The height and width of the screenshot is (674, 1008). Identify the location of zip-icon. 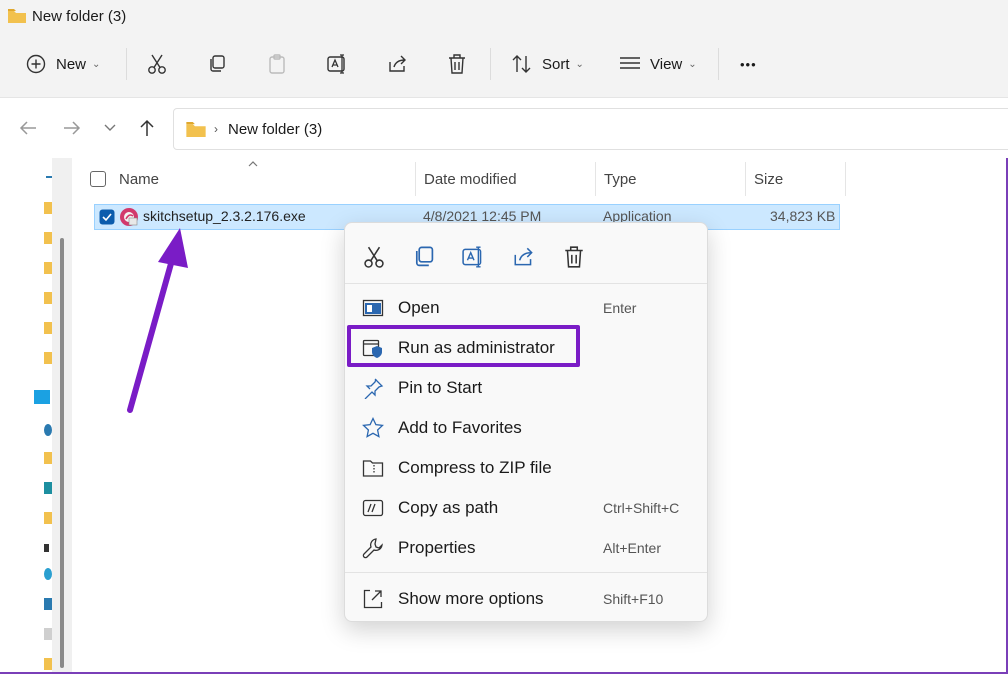
(373, 468).